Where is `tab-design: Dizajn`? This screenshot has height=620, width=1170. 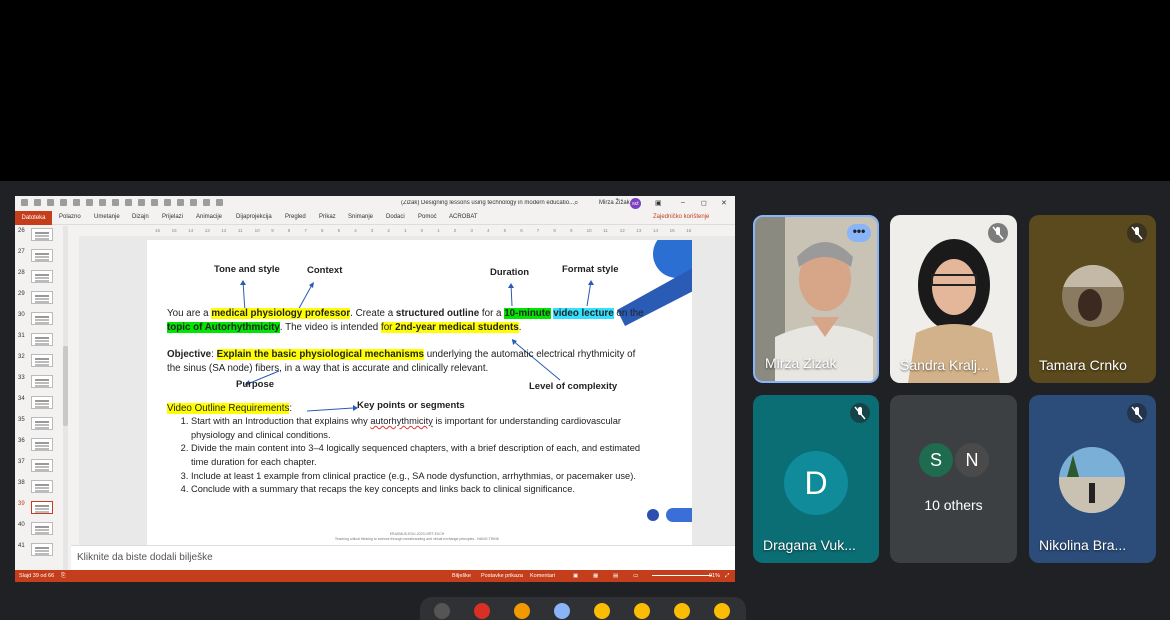
tab-design: Dizajn is located at coordinates (140, 217).